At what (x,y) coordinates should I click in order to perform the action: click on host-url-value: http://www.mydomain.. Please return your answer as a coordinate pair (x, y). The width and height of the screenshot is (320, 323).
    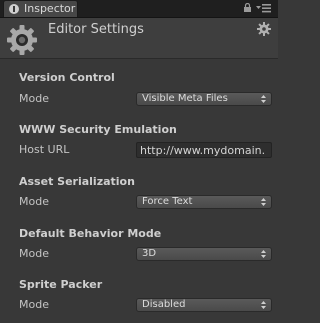
    Looking at the image, I should click on (203, 150).